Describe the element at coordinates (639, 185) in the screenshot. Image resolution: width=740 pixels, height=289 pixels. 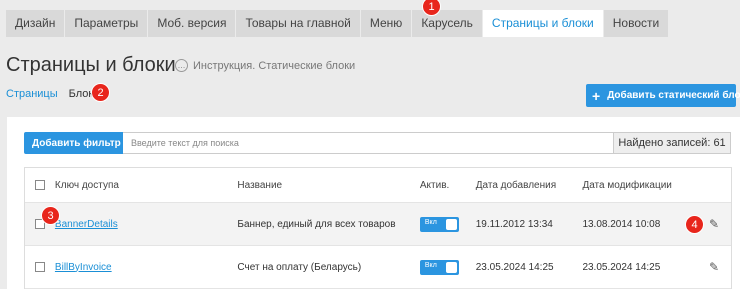
I see `header-modified: Дата модификации` at that location.